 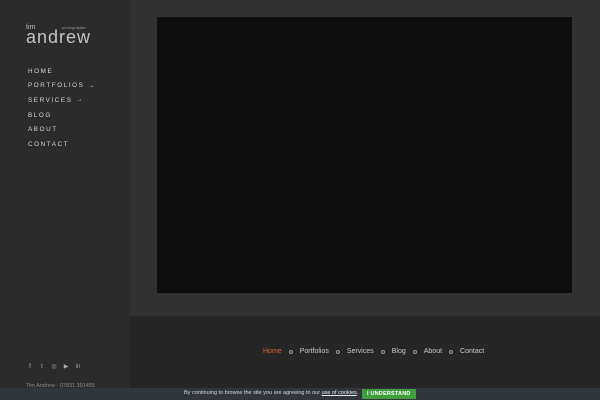 I want to click on sidebar-item-label: CONTACT, so click(x=49, y=144).